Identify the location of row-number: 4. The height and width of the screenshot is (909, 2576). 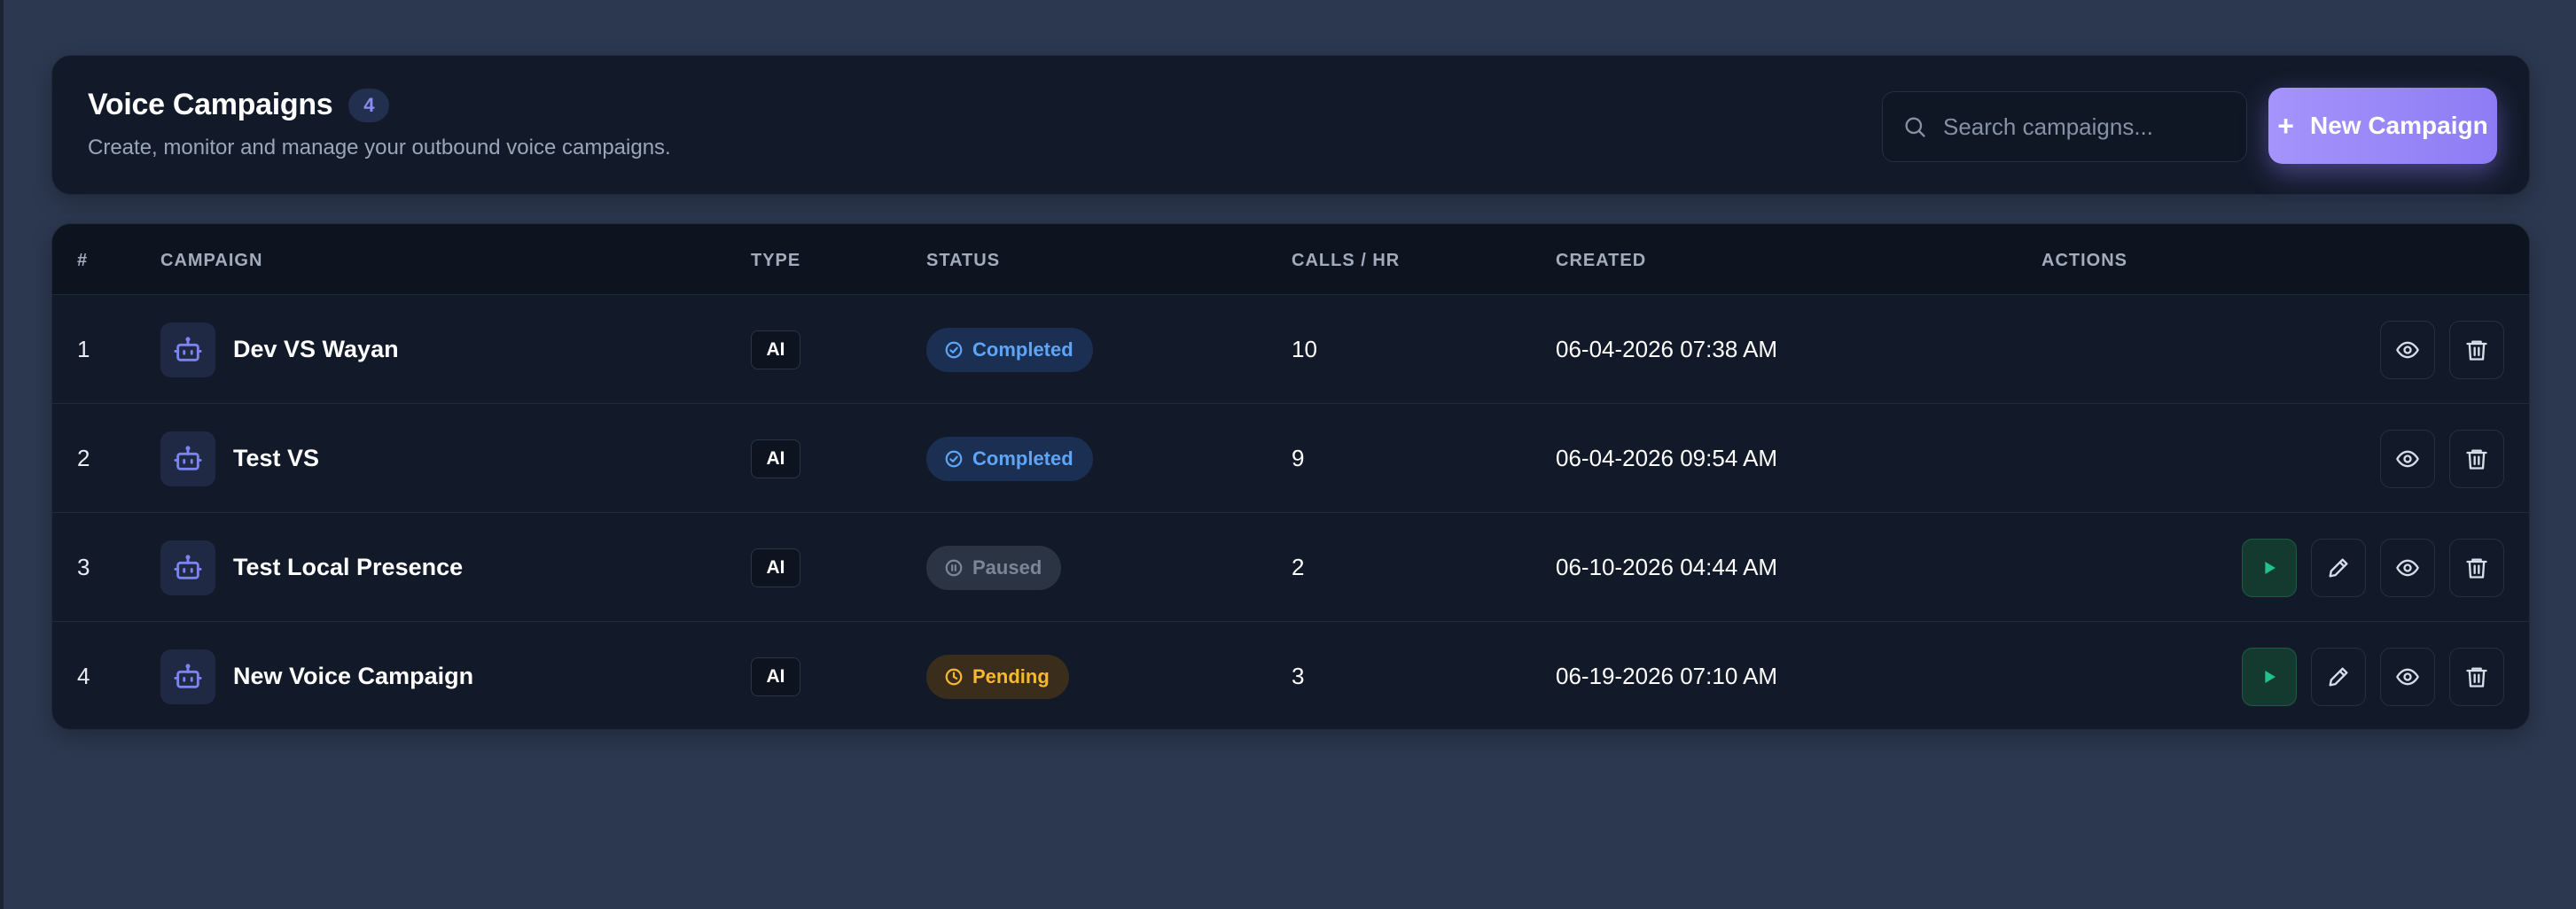
(83, 676).